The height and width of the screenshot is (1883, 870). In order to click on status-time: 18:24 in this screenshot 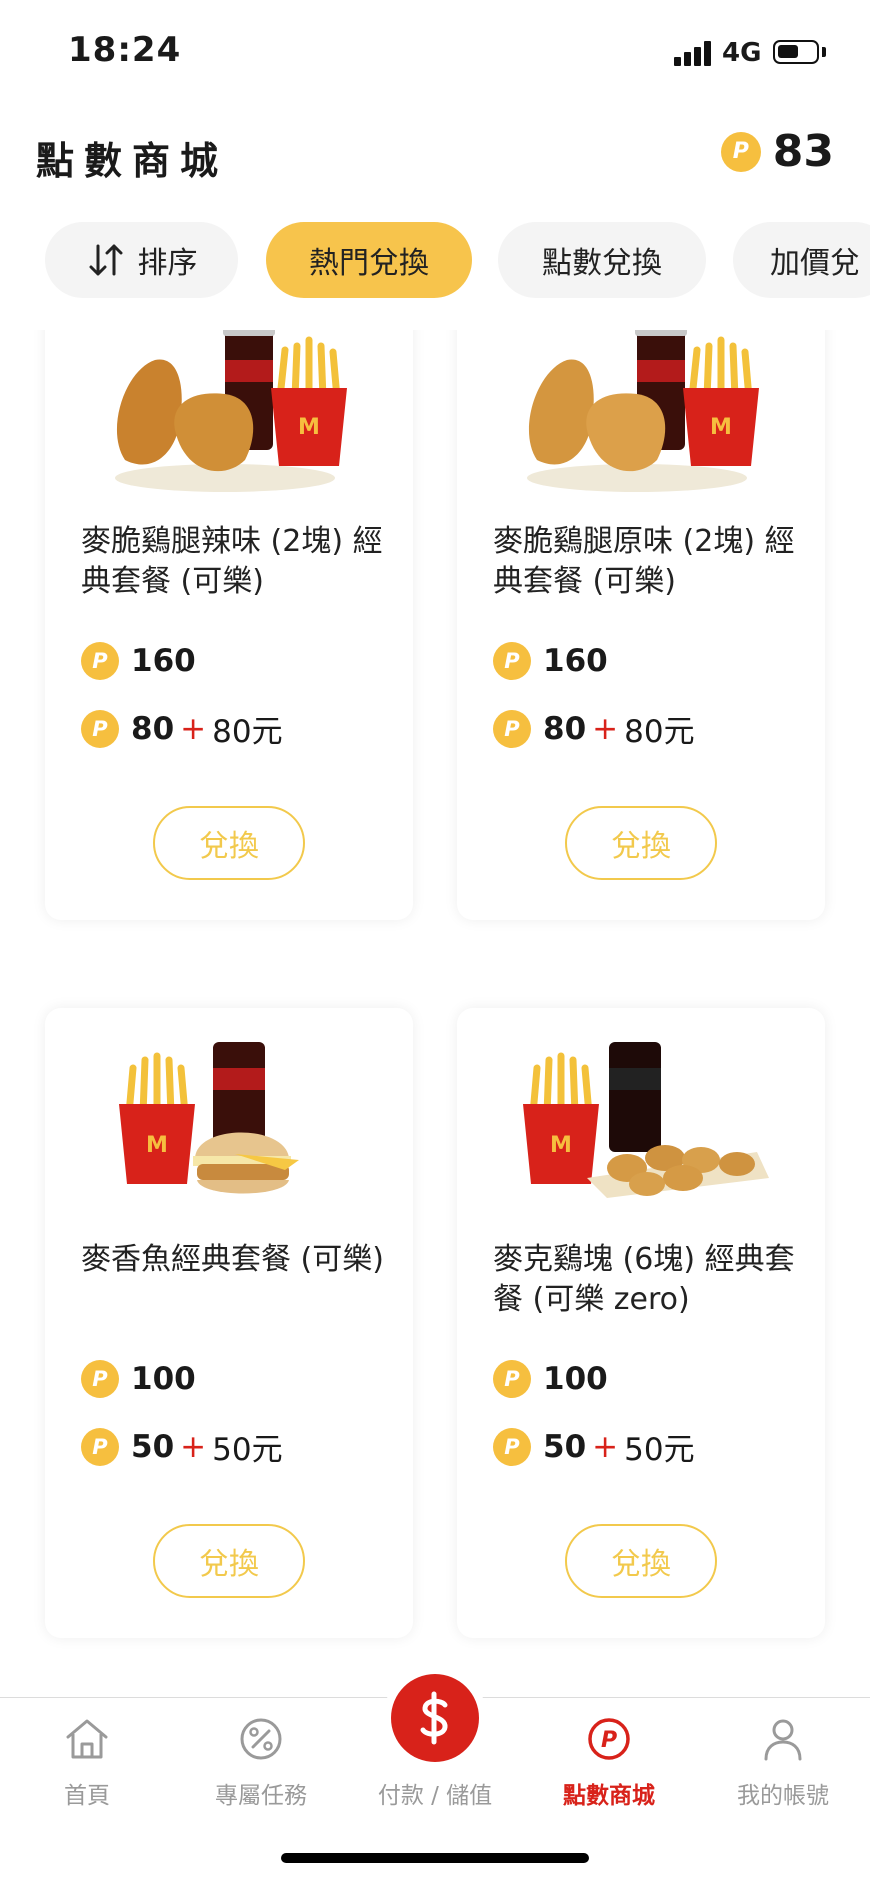, I will do `click(125, 50)`.